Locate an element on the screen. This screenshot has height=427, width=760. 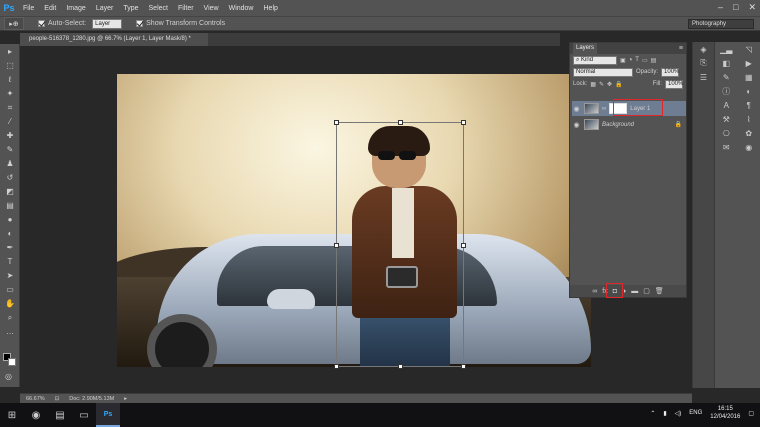
blur-tool-icon: ● is located at coordinates (10, 219).